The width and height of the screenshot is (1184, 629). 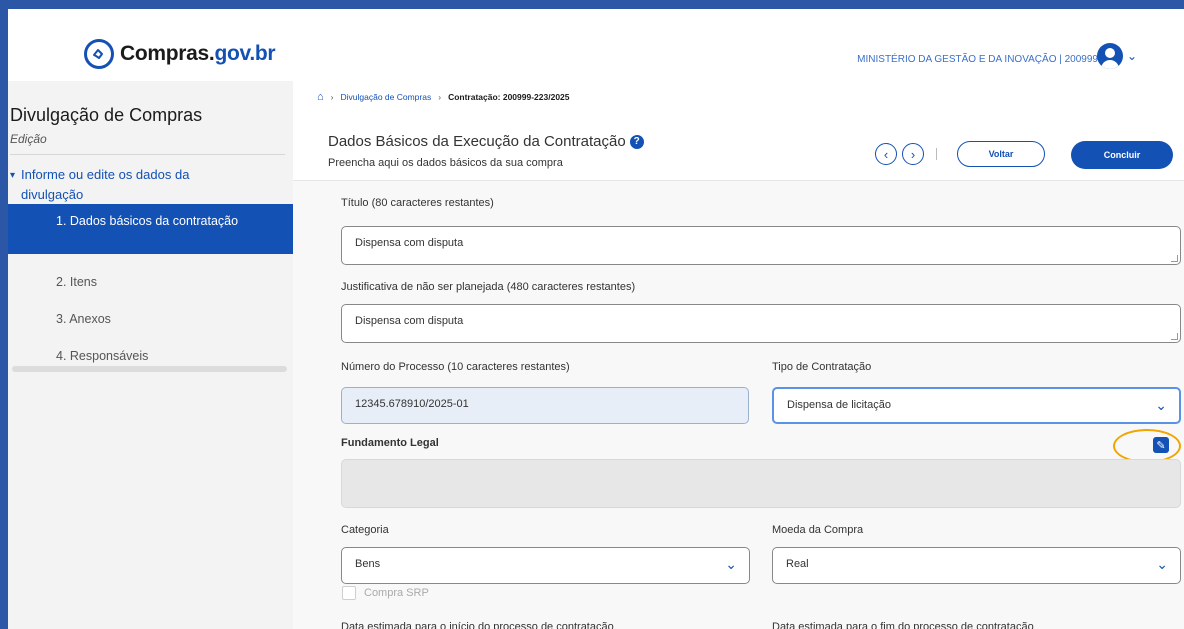 I want to click on sidebar-divider, so click(x=147, y=154).